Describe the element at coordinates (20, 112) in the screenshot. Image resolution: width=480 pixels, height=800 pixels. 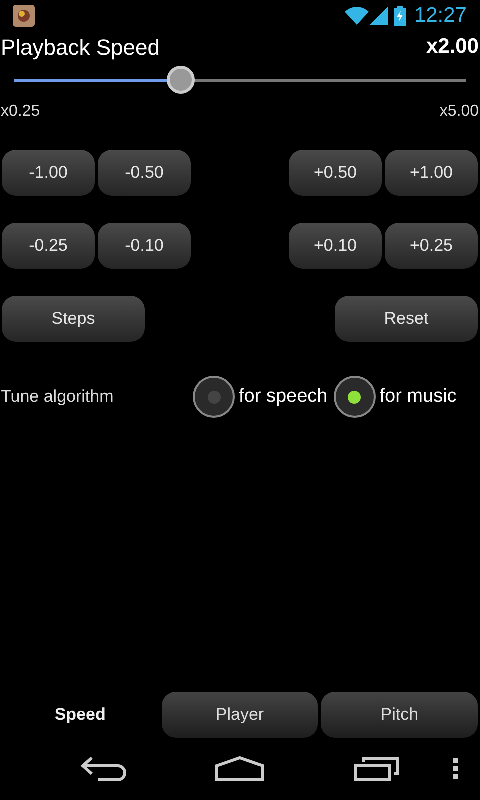
I see `min-label: x0.25` at that location.